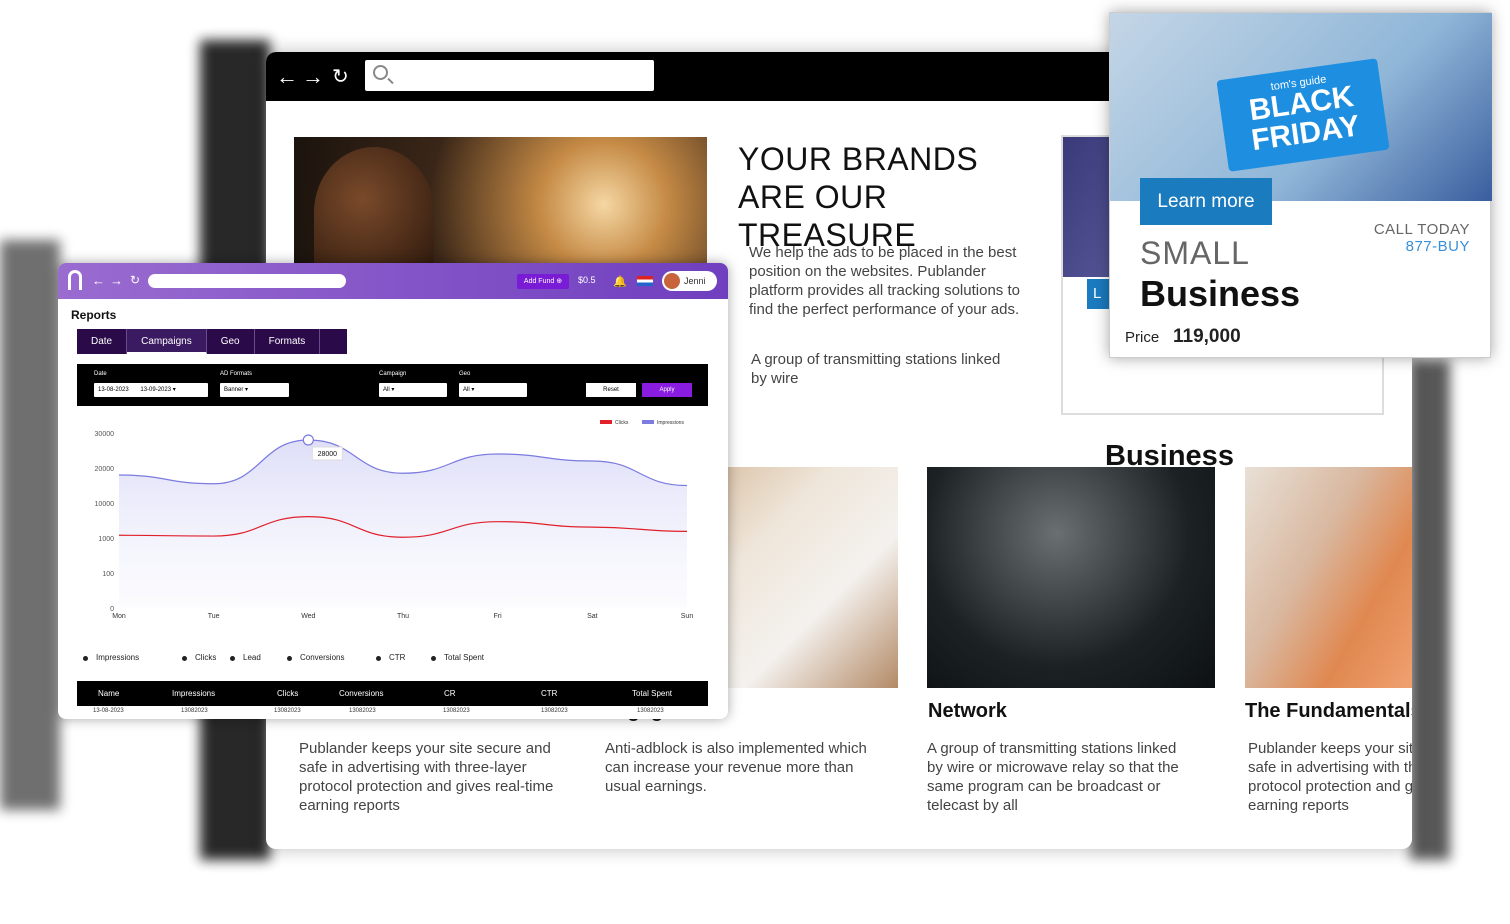 This screenshot has width=1510, height=924. Describe the element at coordinates (287, 693) in the screenshot. I see `column-header: Clicks` at that location.